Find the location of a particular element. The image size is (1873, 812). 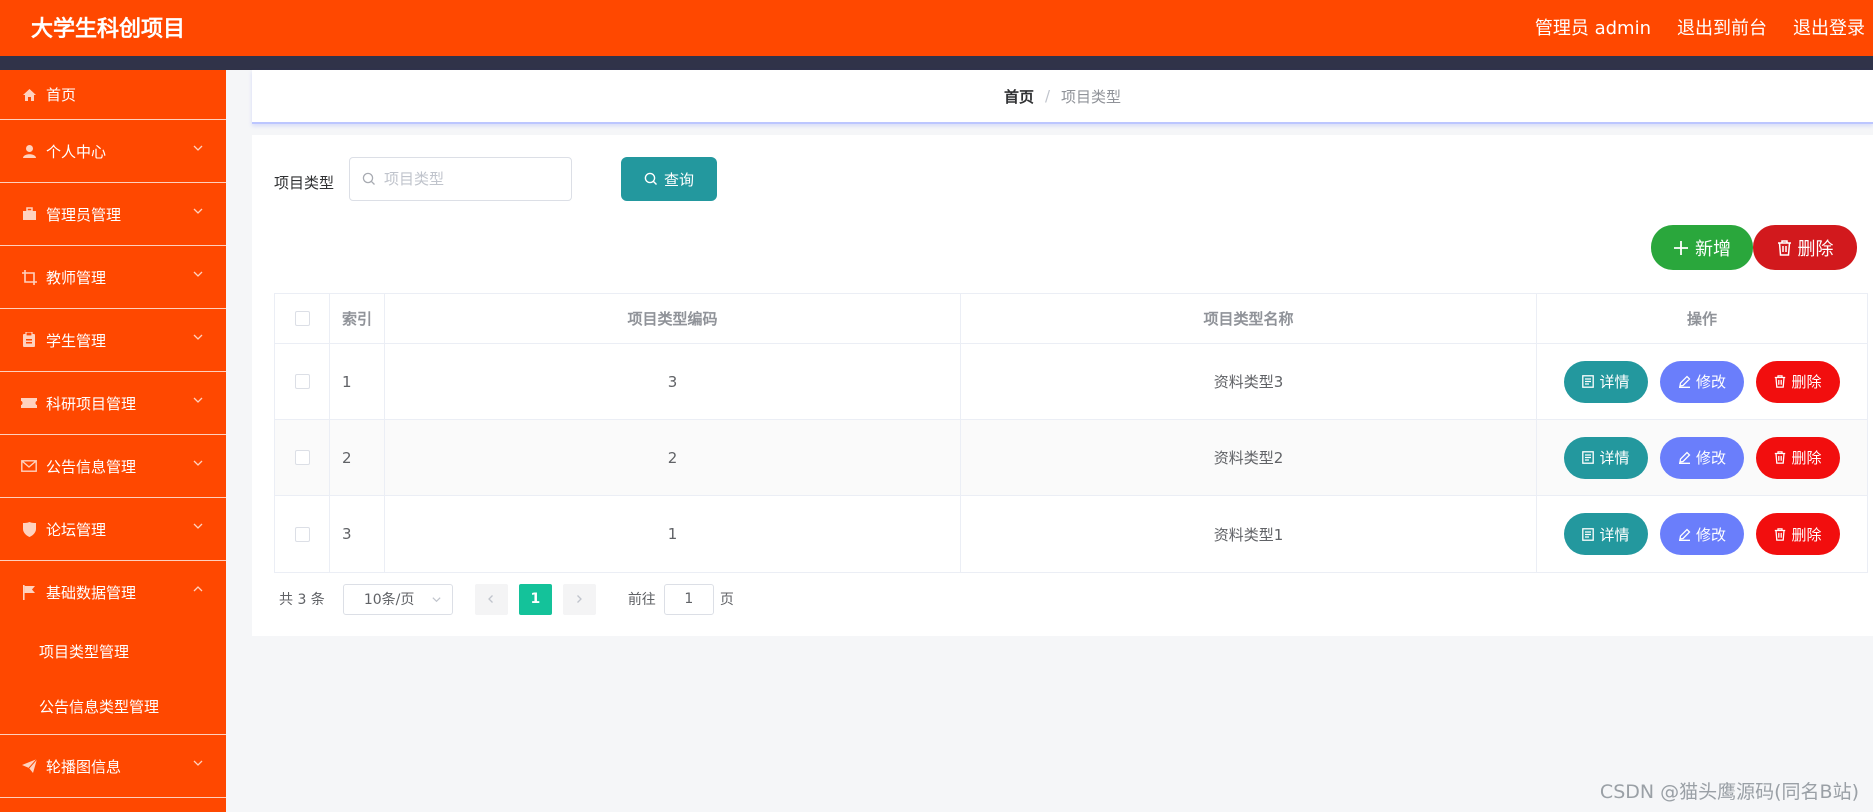

ticket-icon is located at coordinates (29, 403).